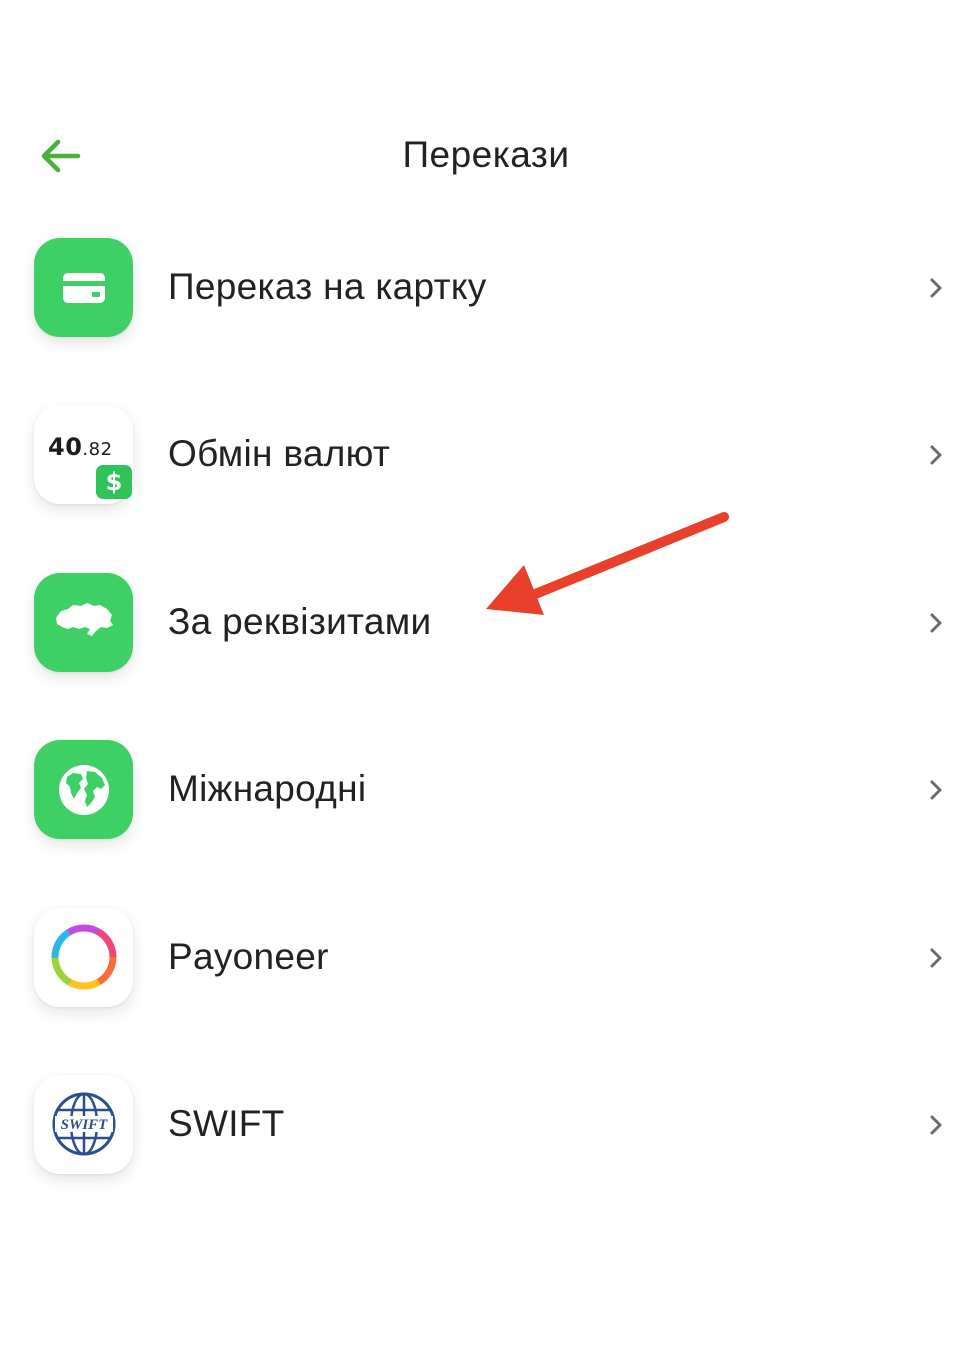 The width and height of the screenshot is (972, 1346). I want to click on ukraine-map-icon, so click(83, 622).